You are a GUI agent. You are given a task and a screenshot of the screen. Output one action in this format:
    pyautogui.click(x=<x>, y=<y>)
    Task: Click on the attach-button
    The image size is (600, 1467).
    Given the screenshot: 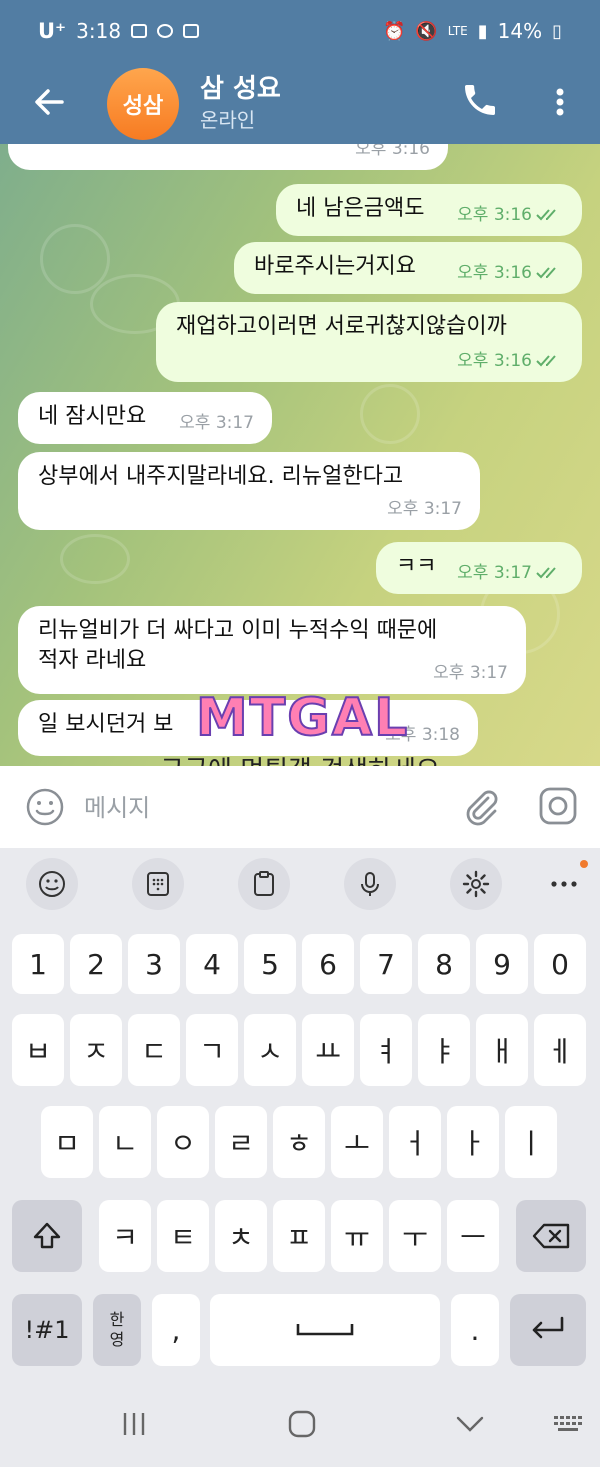 What is the action you would take?
    pyautogui.click(x=480, y=806)
    